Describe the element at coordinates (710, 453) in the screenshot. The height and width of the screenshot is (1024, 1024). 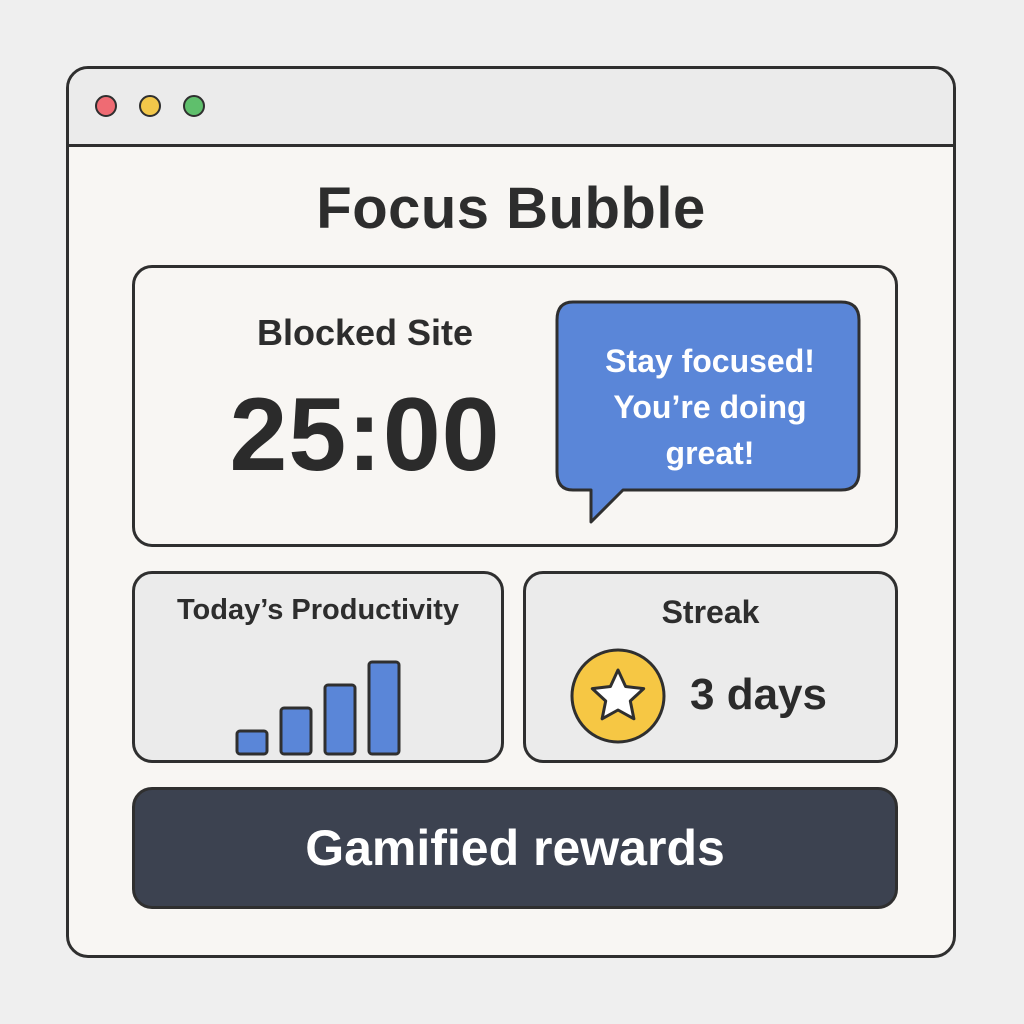
I see `encouragement-line-3: great!` at that location.